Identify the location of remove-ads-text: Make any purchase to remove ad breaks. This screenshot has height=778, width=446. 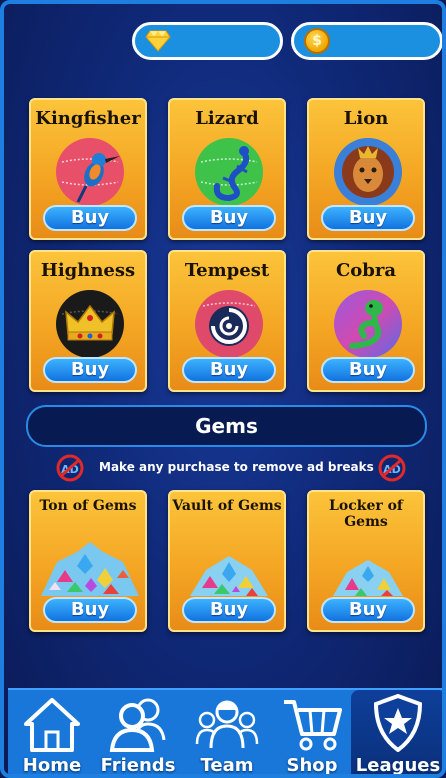
(236, 467).